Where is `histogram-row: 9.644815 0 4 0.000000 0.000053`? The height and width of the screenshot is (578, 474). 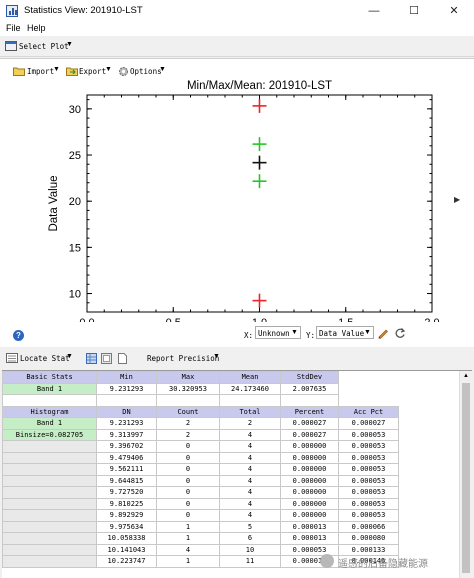 histogram-row: 9.644815 0 4 0.000000 0.000053 is located at coordinates (230, 480).